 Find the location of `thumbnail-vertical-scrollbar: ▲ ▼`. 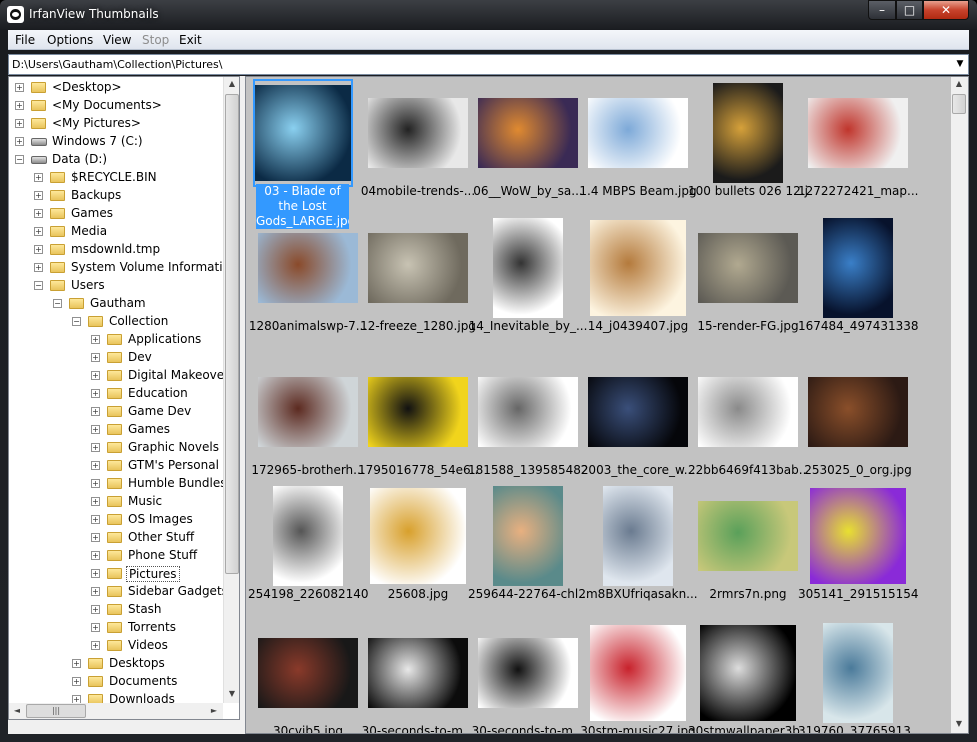

thumbnail-vertical-scrollbar: ▲ ▼ is located at coordinates (959, 405).